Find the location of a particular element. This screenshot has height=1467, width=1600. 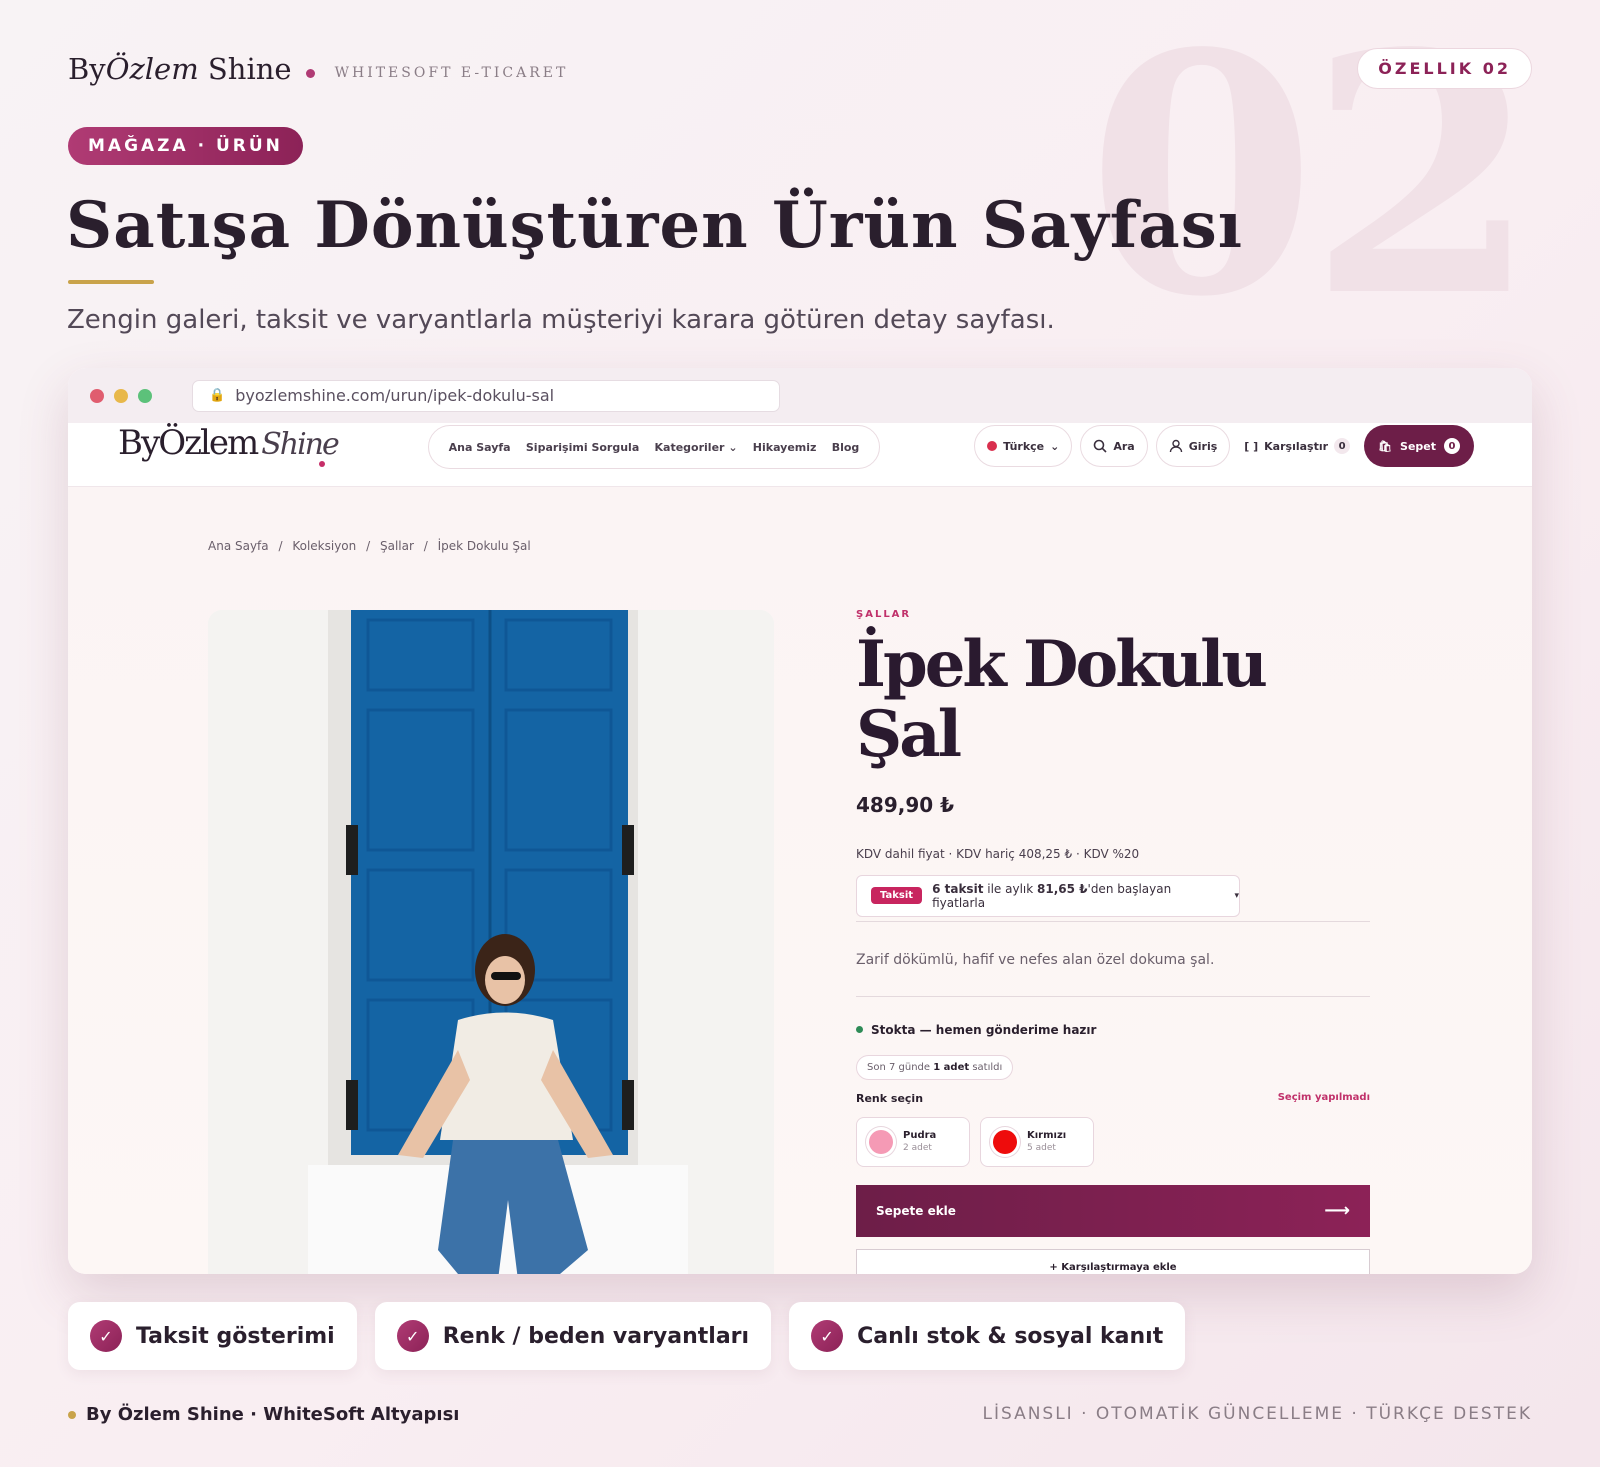

product-title: İpek Dokulu Şal is located at coordinates (1062, 700).